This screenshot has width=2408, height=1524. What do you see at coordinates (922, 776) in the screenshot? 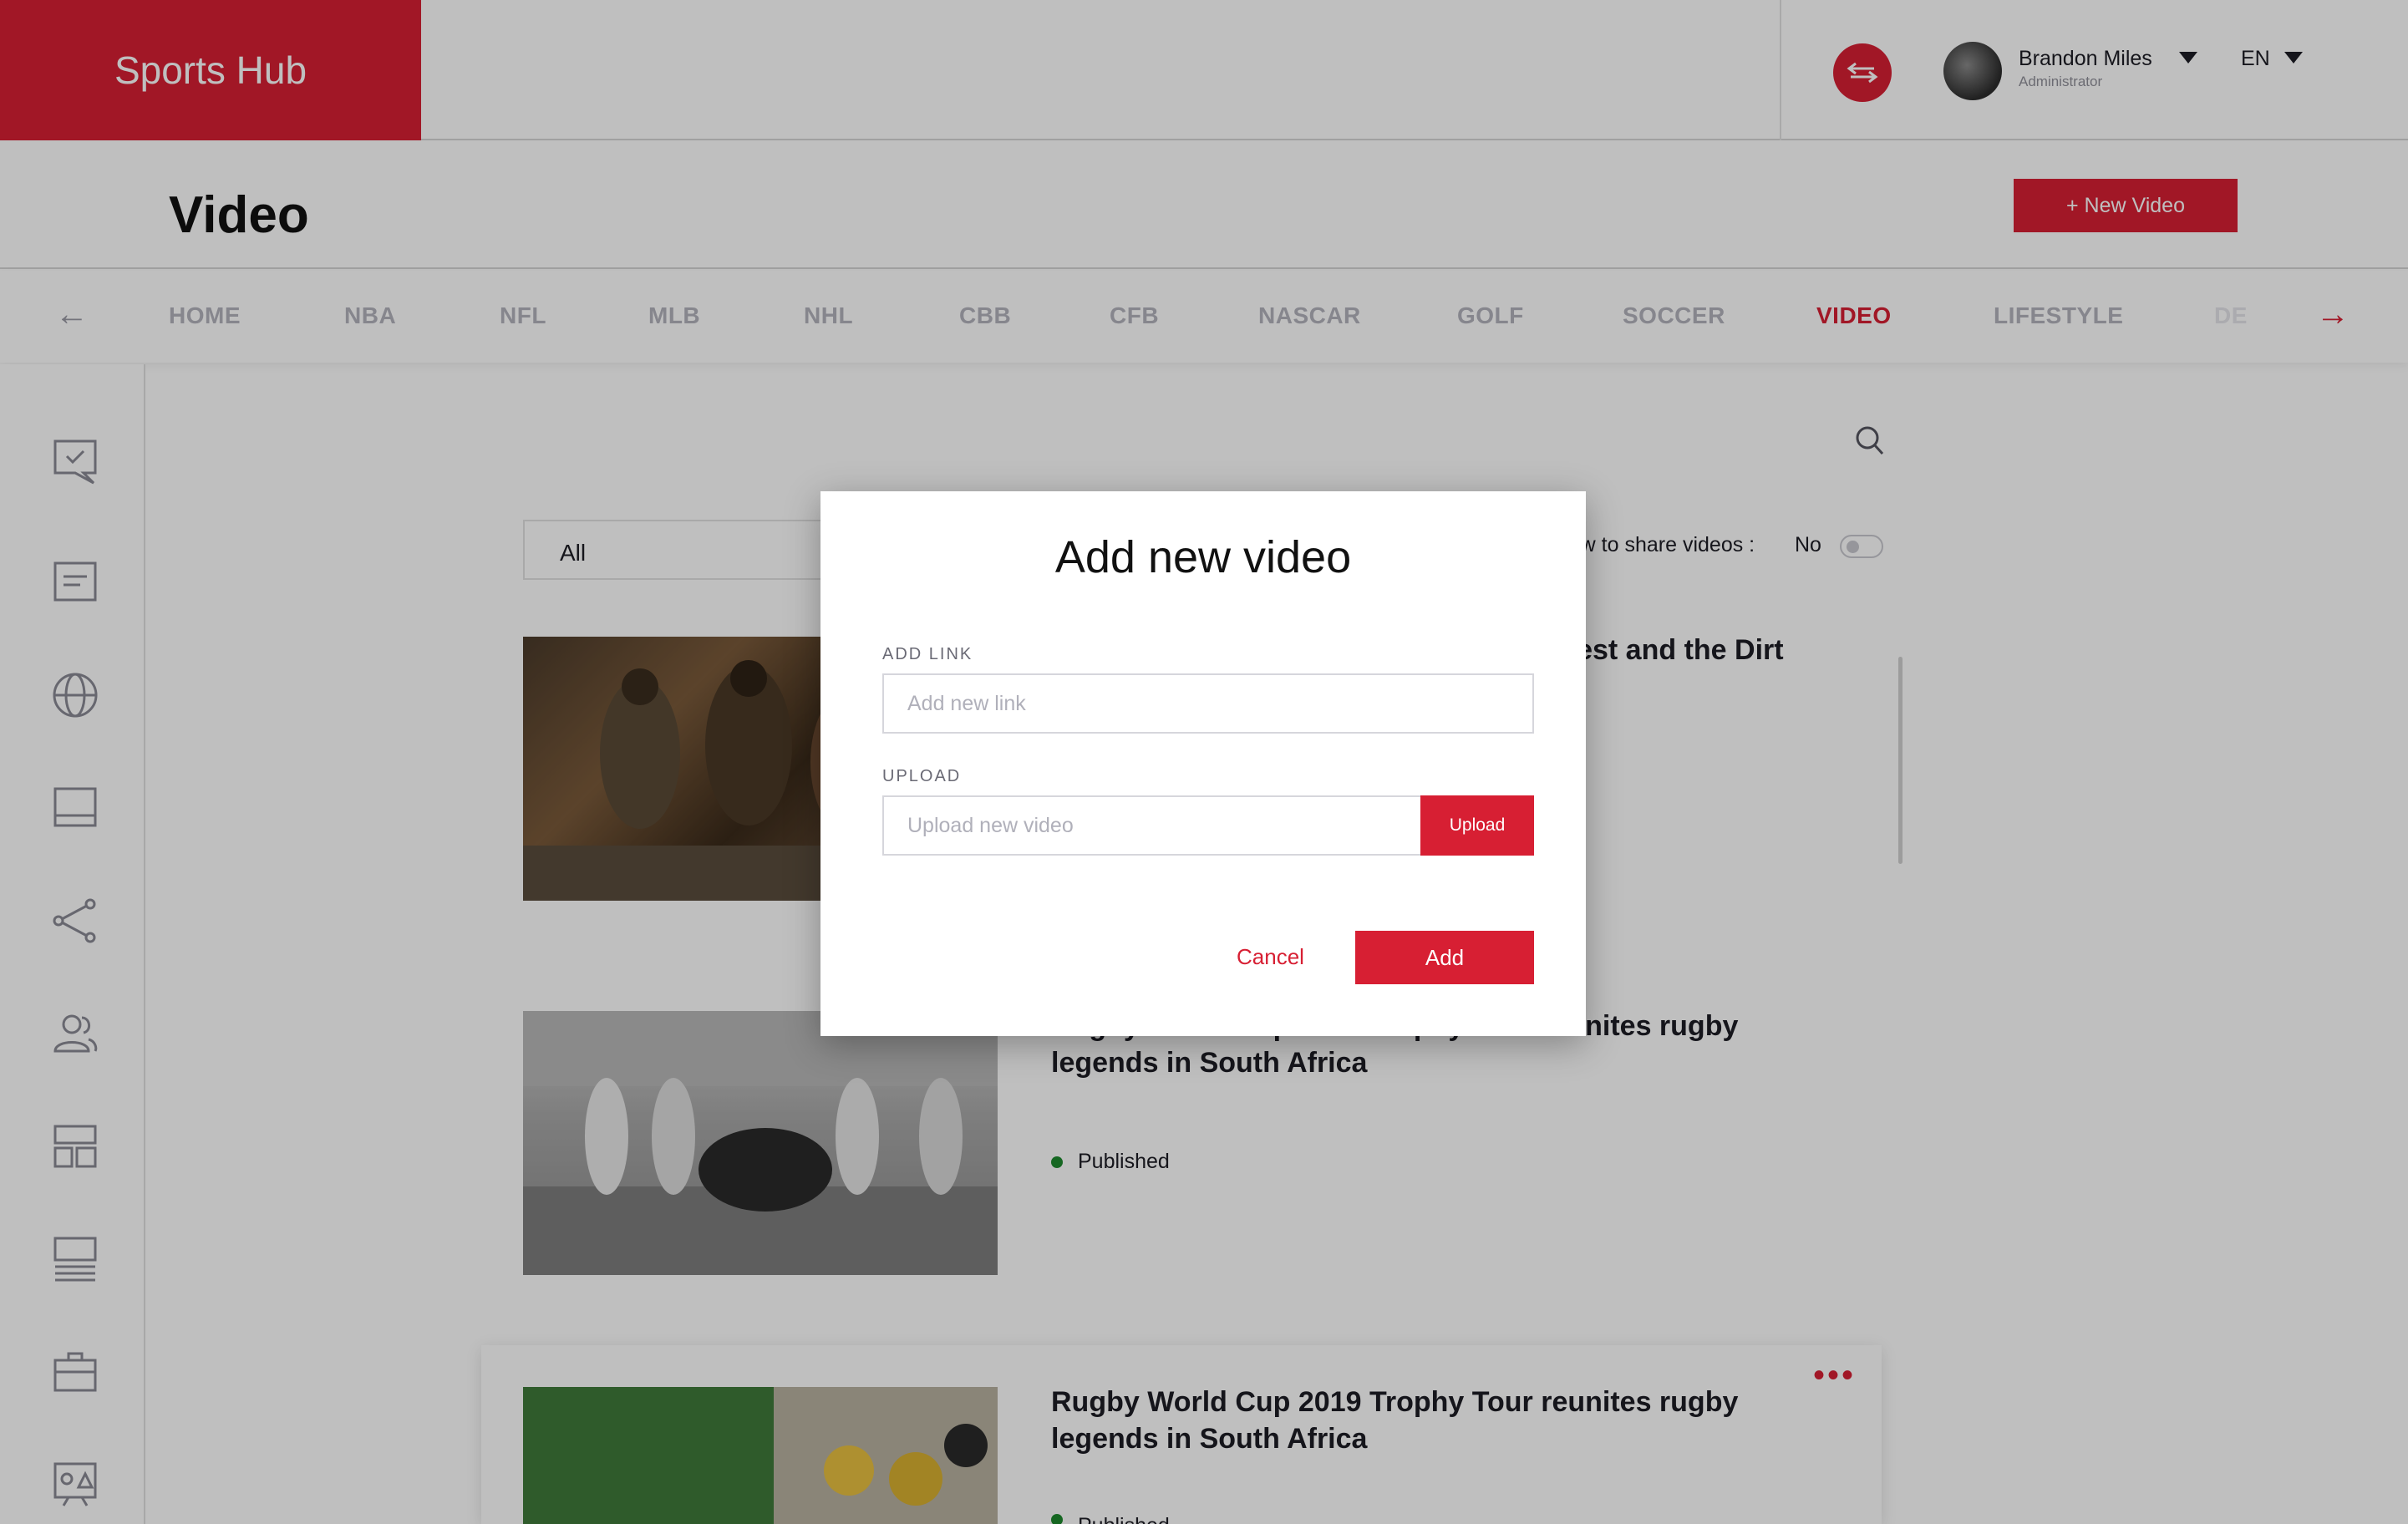
I see `upload-label: UPLOAD` at bounding box center [922, 776].